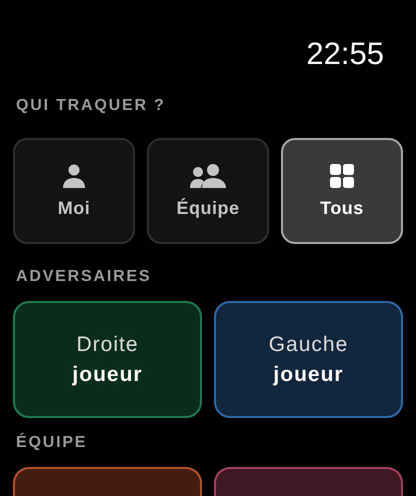  Describe the element at coordinates (52, 443) in the screenshot. I see `section-heading: ÉQUIPE` at that location.